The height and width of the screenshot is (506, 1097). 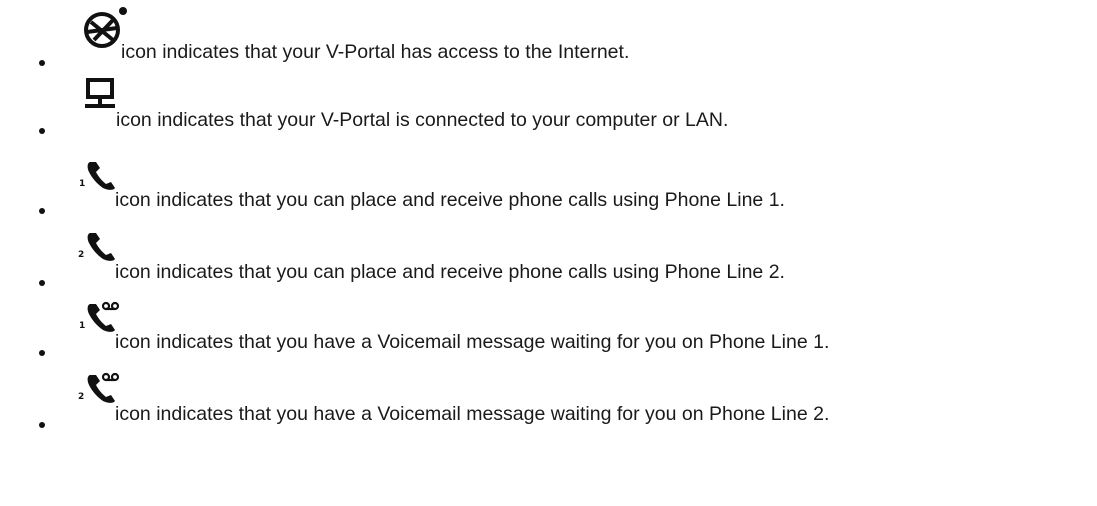 I want to click on voicemail-line-2-icon: 2, so click(x=99, y=387).